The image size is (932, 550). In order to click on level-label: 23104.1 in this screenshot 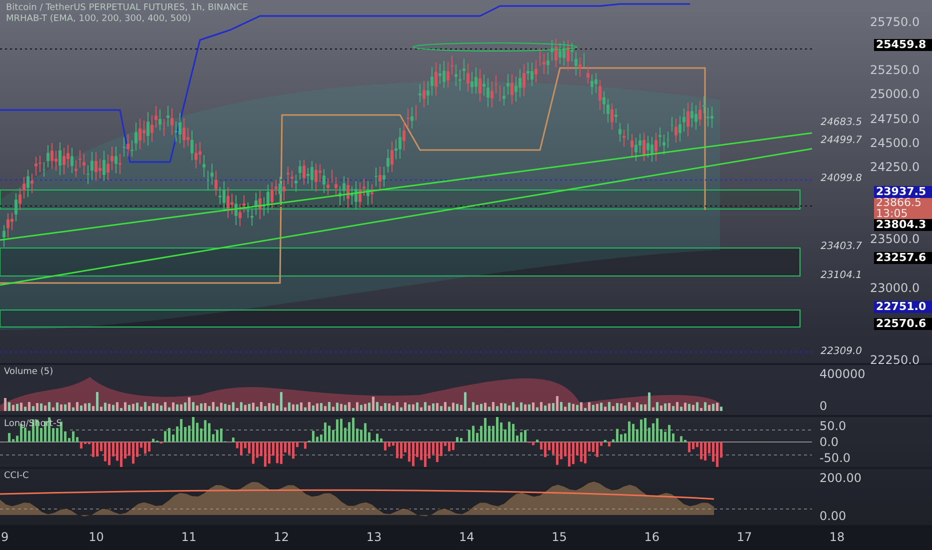, I will do `click(841, 275)`.